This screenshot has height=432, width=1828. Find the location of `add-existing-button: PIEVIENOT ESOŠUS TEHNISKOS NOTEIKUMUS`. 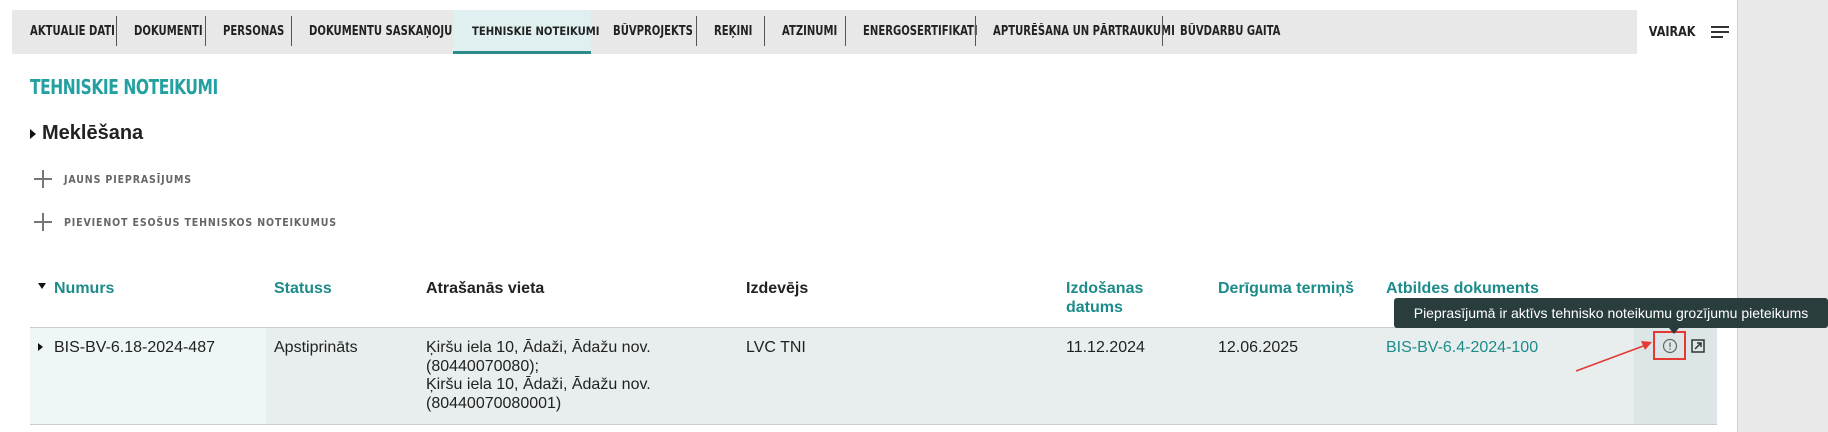

add-existing-button: PIEVIENOT ESOŠUS TEHNISKOS NOTEIKUMUS is located at coordinates (207, 222).